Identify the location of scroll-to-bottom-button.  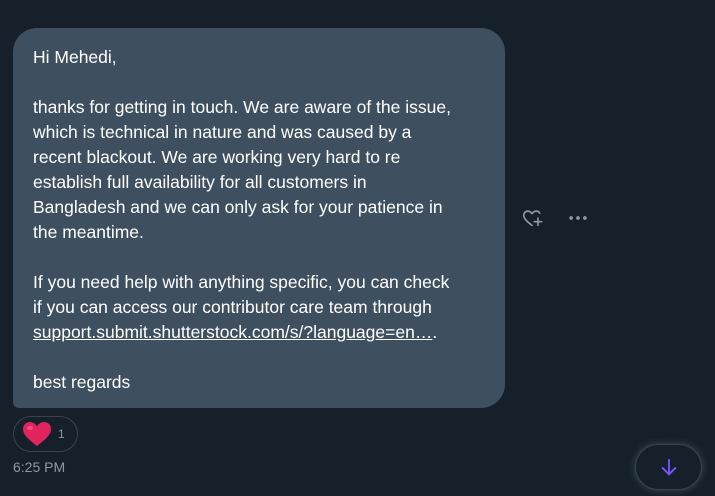
(668, 467).